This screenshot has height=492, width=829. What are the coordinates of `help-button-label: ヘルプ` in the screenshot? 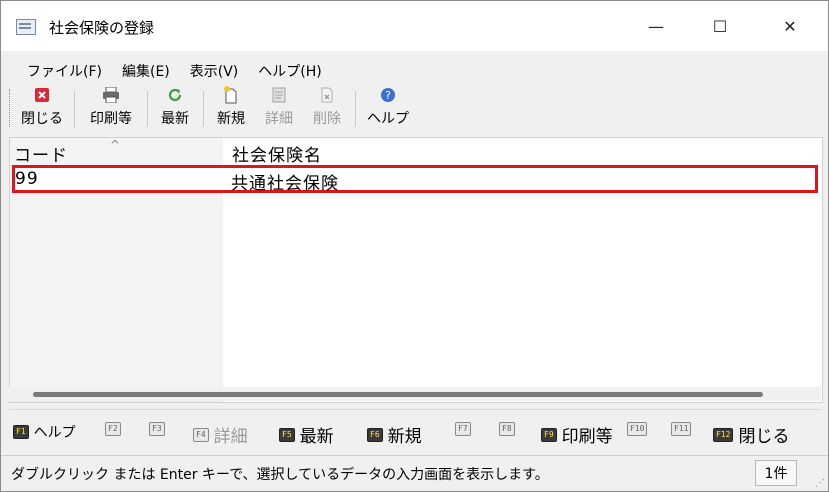 It's located at (388, 119).